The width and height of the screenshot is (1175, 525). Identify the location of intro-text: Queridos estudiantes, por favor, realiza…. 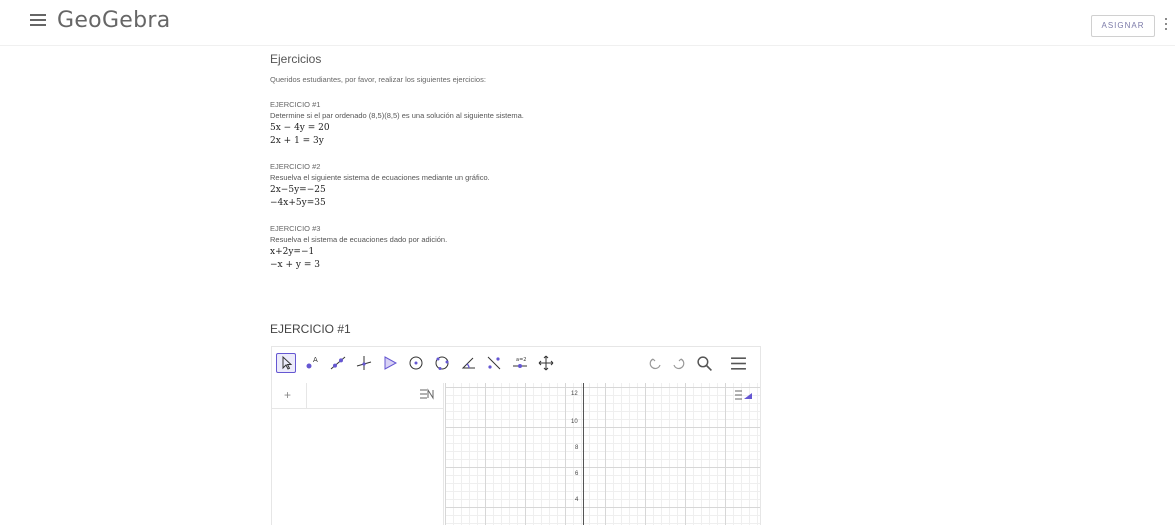
(378, 79).